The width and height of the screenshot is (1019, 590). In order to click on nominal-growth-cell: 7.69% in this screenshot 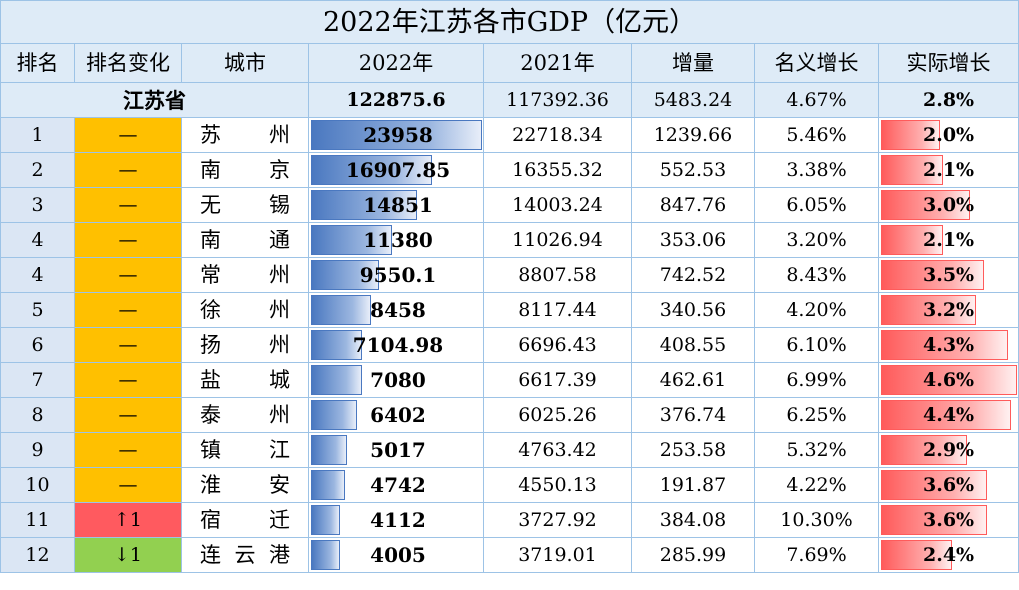, I will do `click(816, 555)`.